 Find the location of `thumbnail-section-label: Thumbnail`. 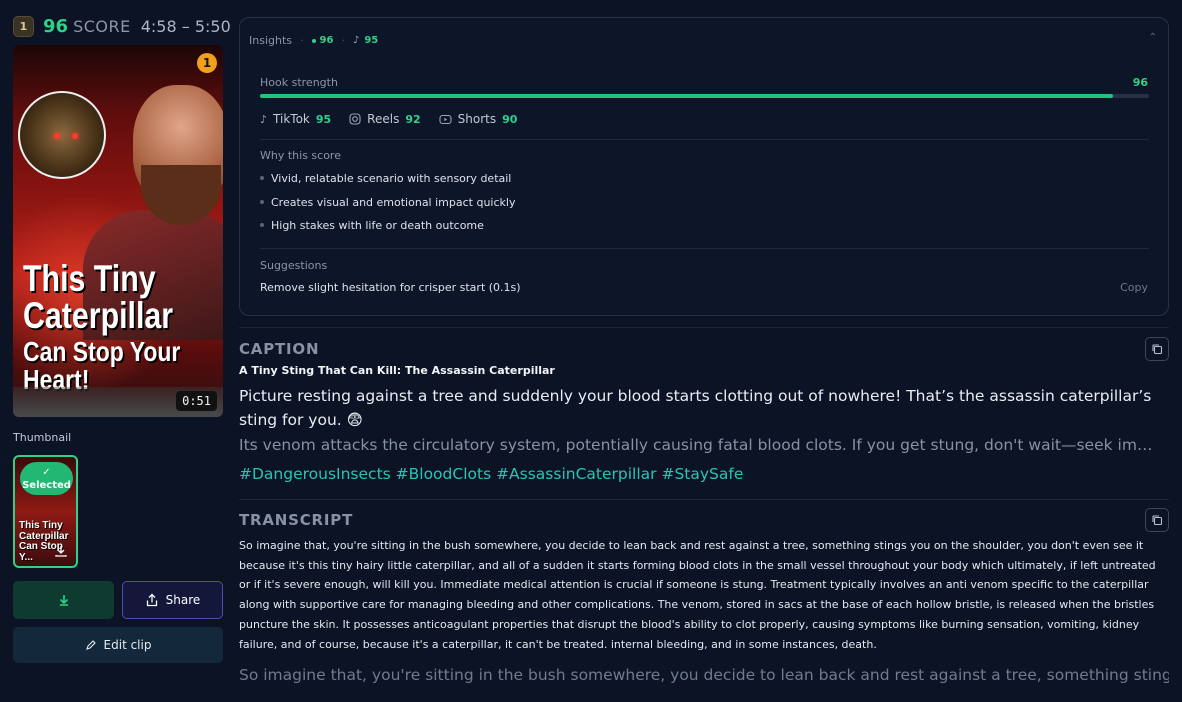

thumbnail-section-label: Thumbnail is located at coordinates (42, 437).